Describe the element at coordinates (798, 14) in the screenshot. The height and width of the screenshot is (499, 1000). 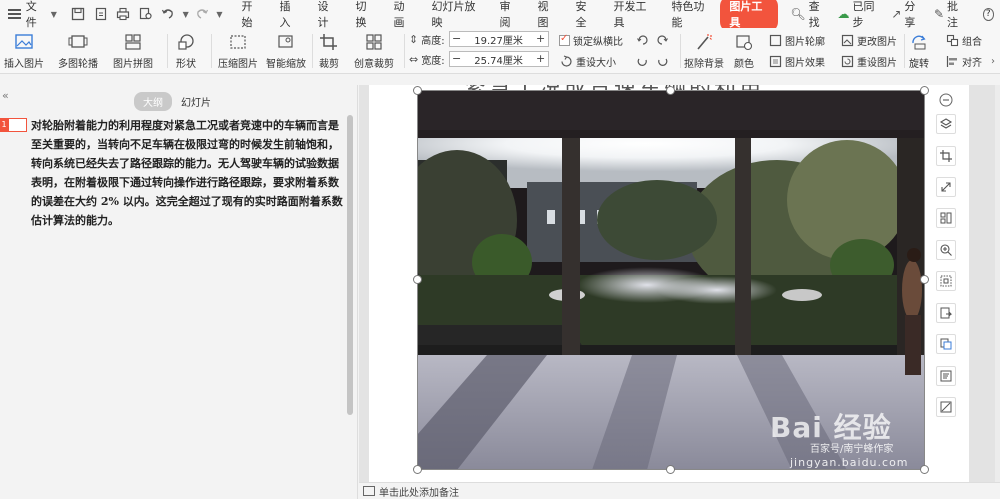
I see `search-icon: 🔍︎` at that location.